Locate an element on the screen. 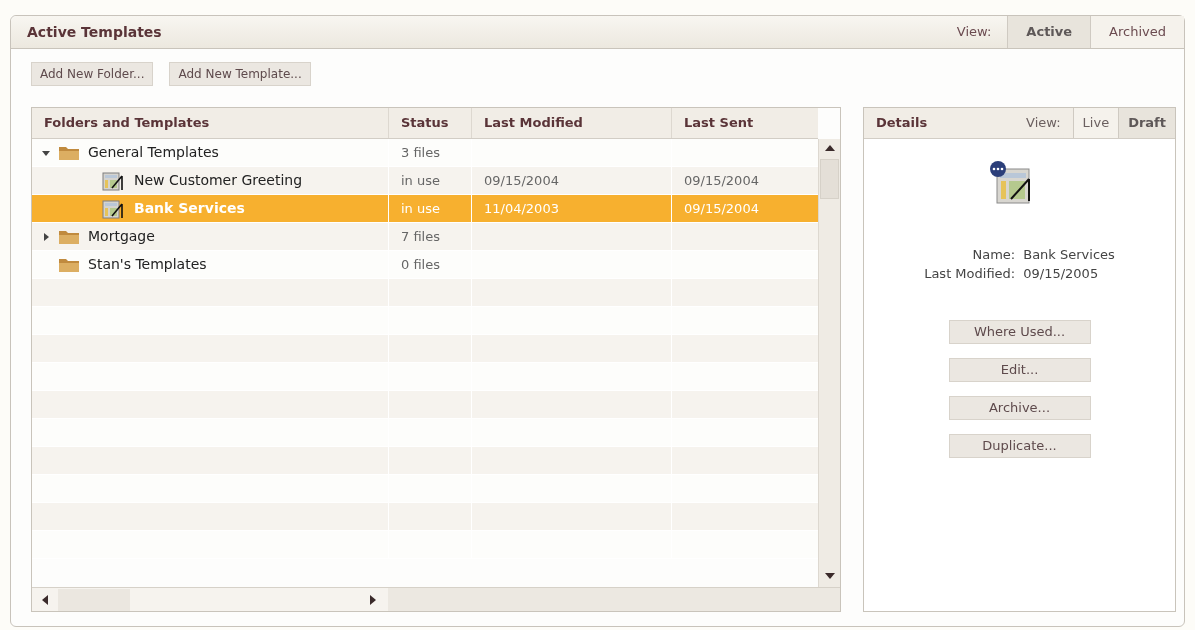 The image size is (1195, 630). view-tab: Archived is located at coordinates (1137, 32).